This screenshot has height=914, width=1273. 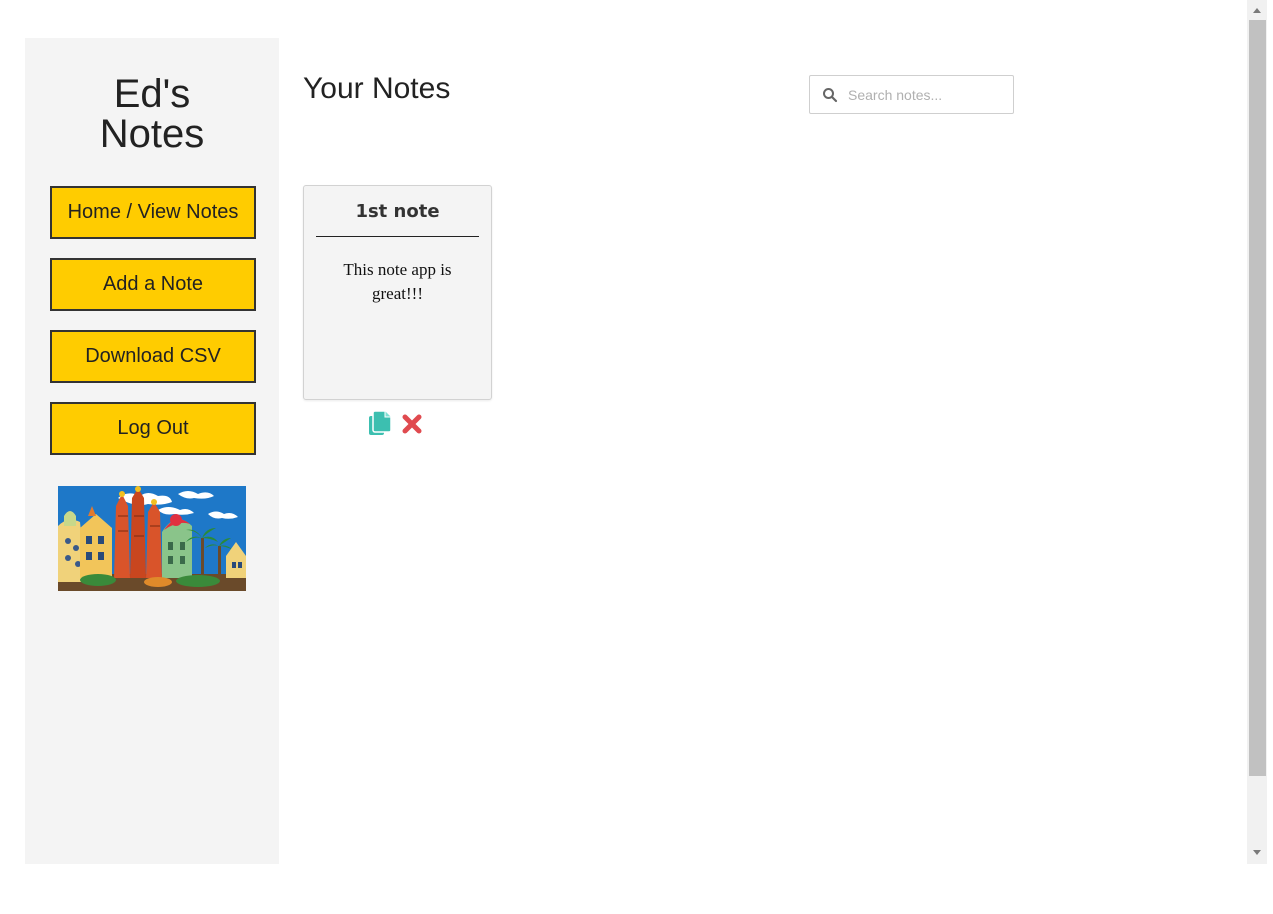 I want to click on scroll-up-arrow-icon, so click(x=1257, y=10).